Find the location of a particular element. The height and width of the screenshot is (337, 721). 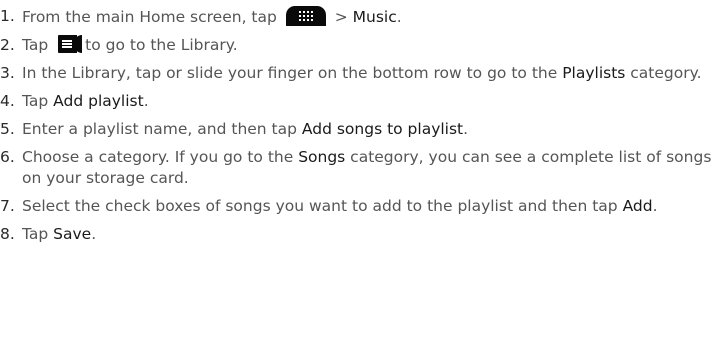

step-8: 8. Tap Save. is located at coordinates (360, 234).